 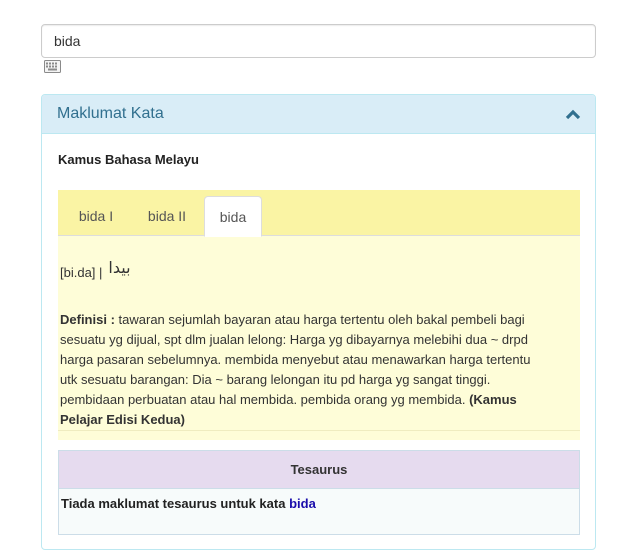 I want to click on tab-bida: bida, so click(x=233, y=216).